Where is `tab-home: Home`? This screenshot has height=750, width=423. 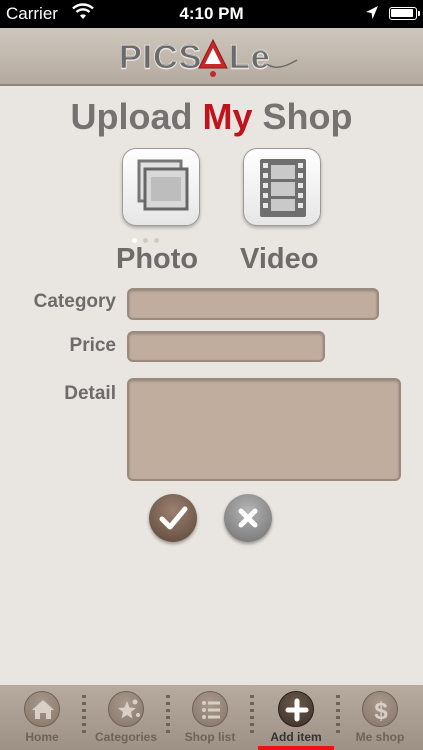 tab-home: Home is located at coordinates (42, 717).